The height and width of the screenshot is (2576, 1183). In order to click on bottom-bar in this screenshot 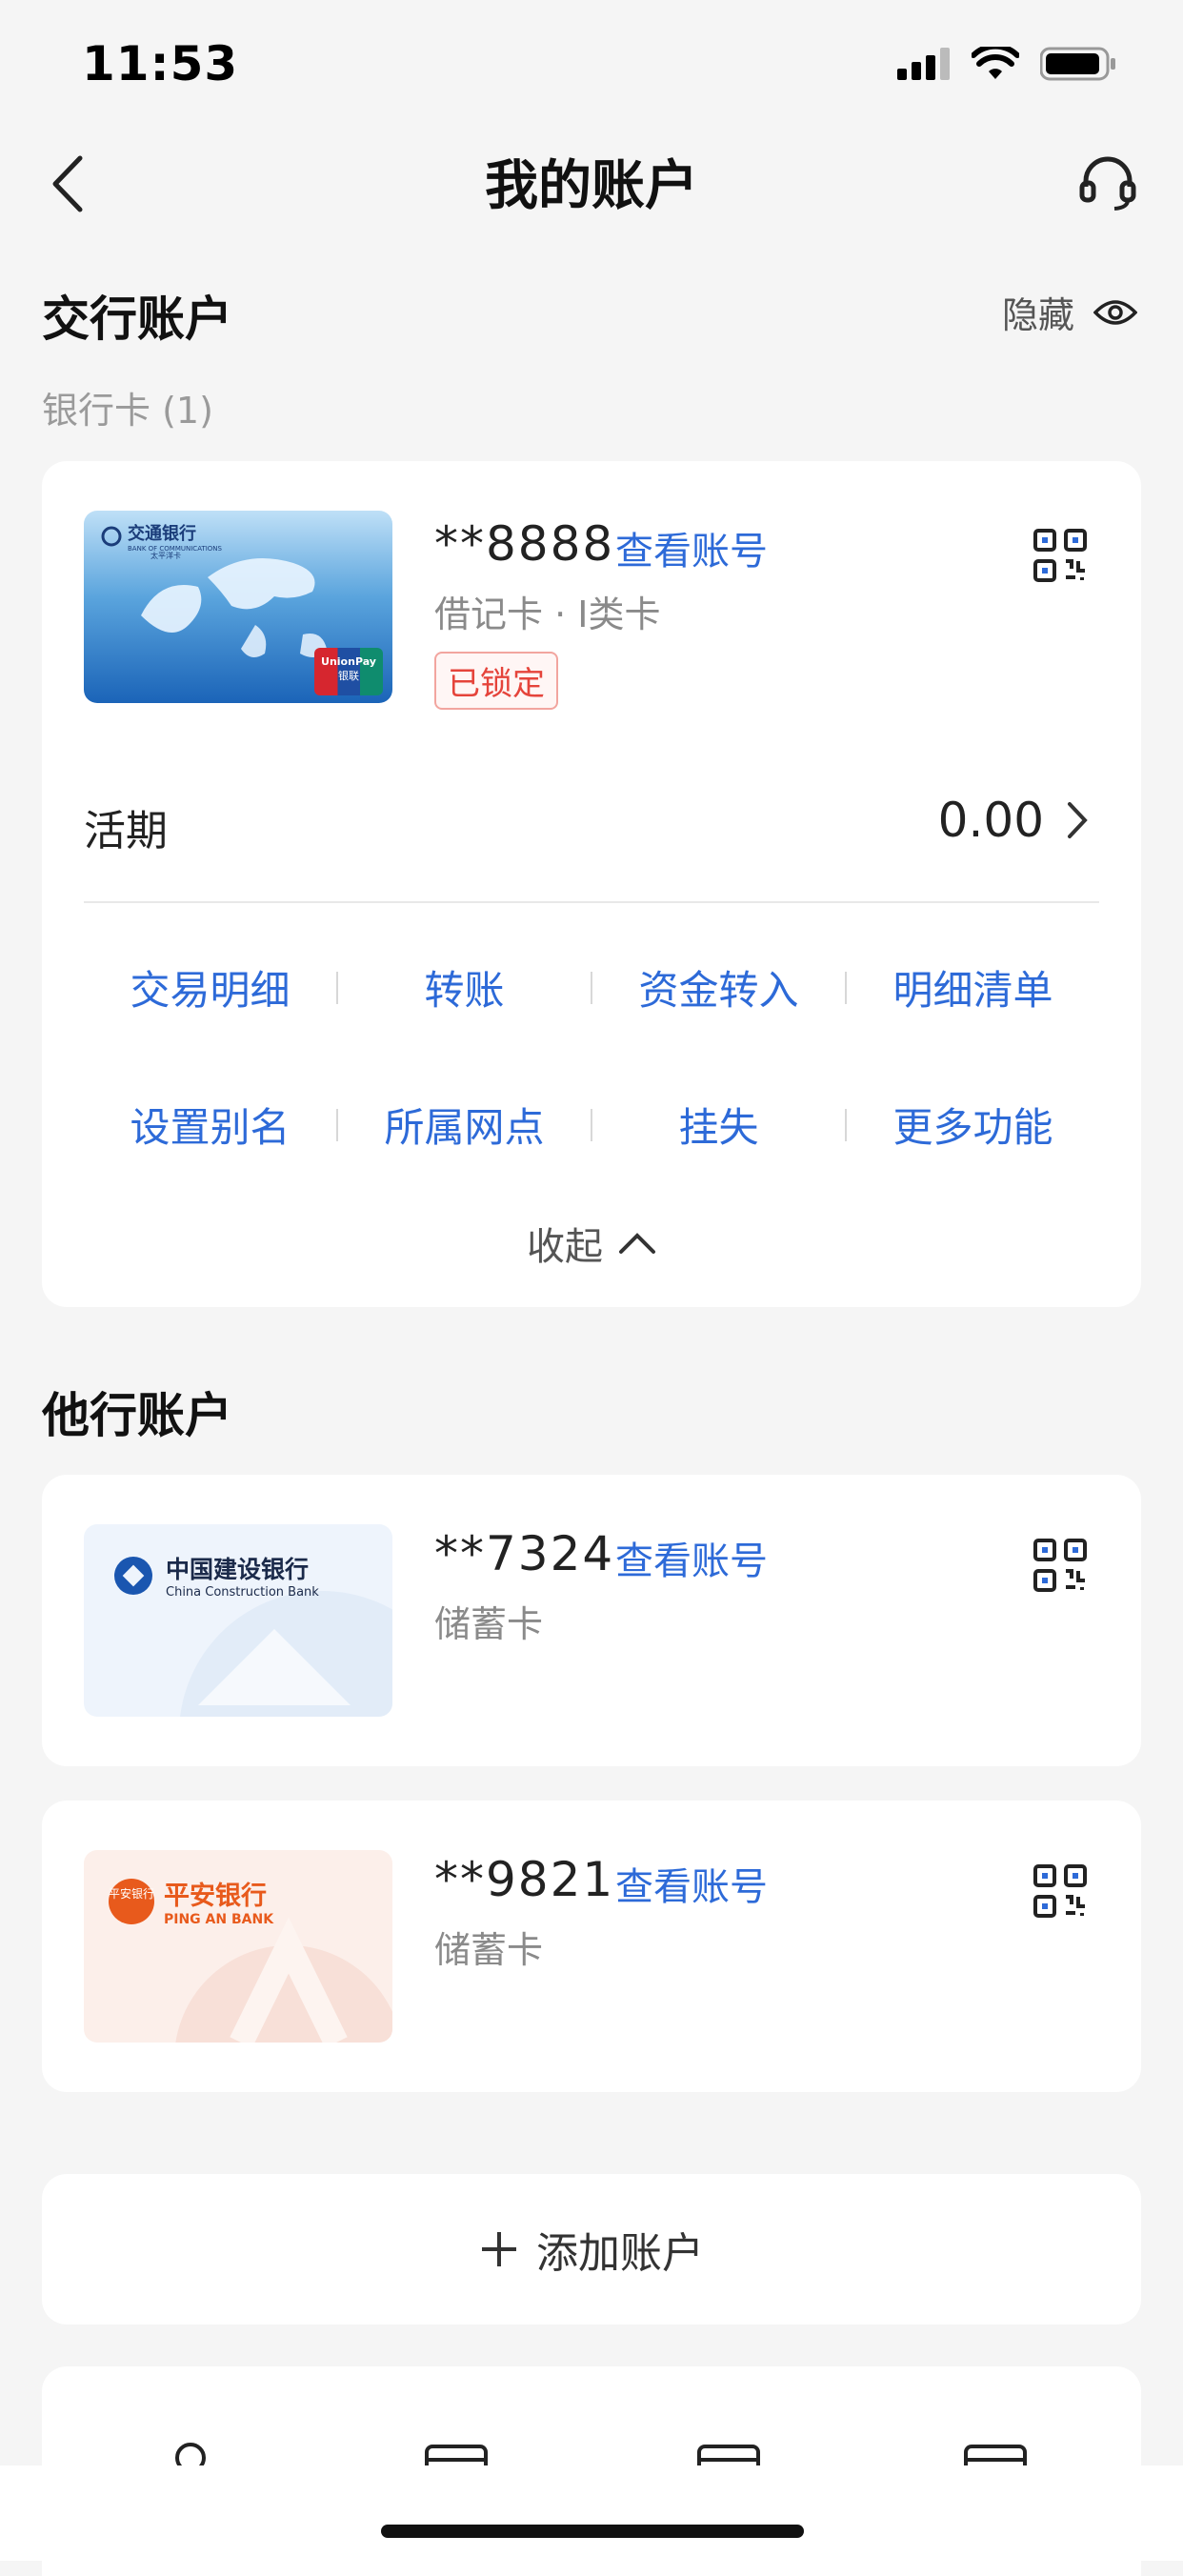, I will do `click(591, 2513)`.